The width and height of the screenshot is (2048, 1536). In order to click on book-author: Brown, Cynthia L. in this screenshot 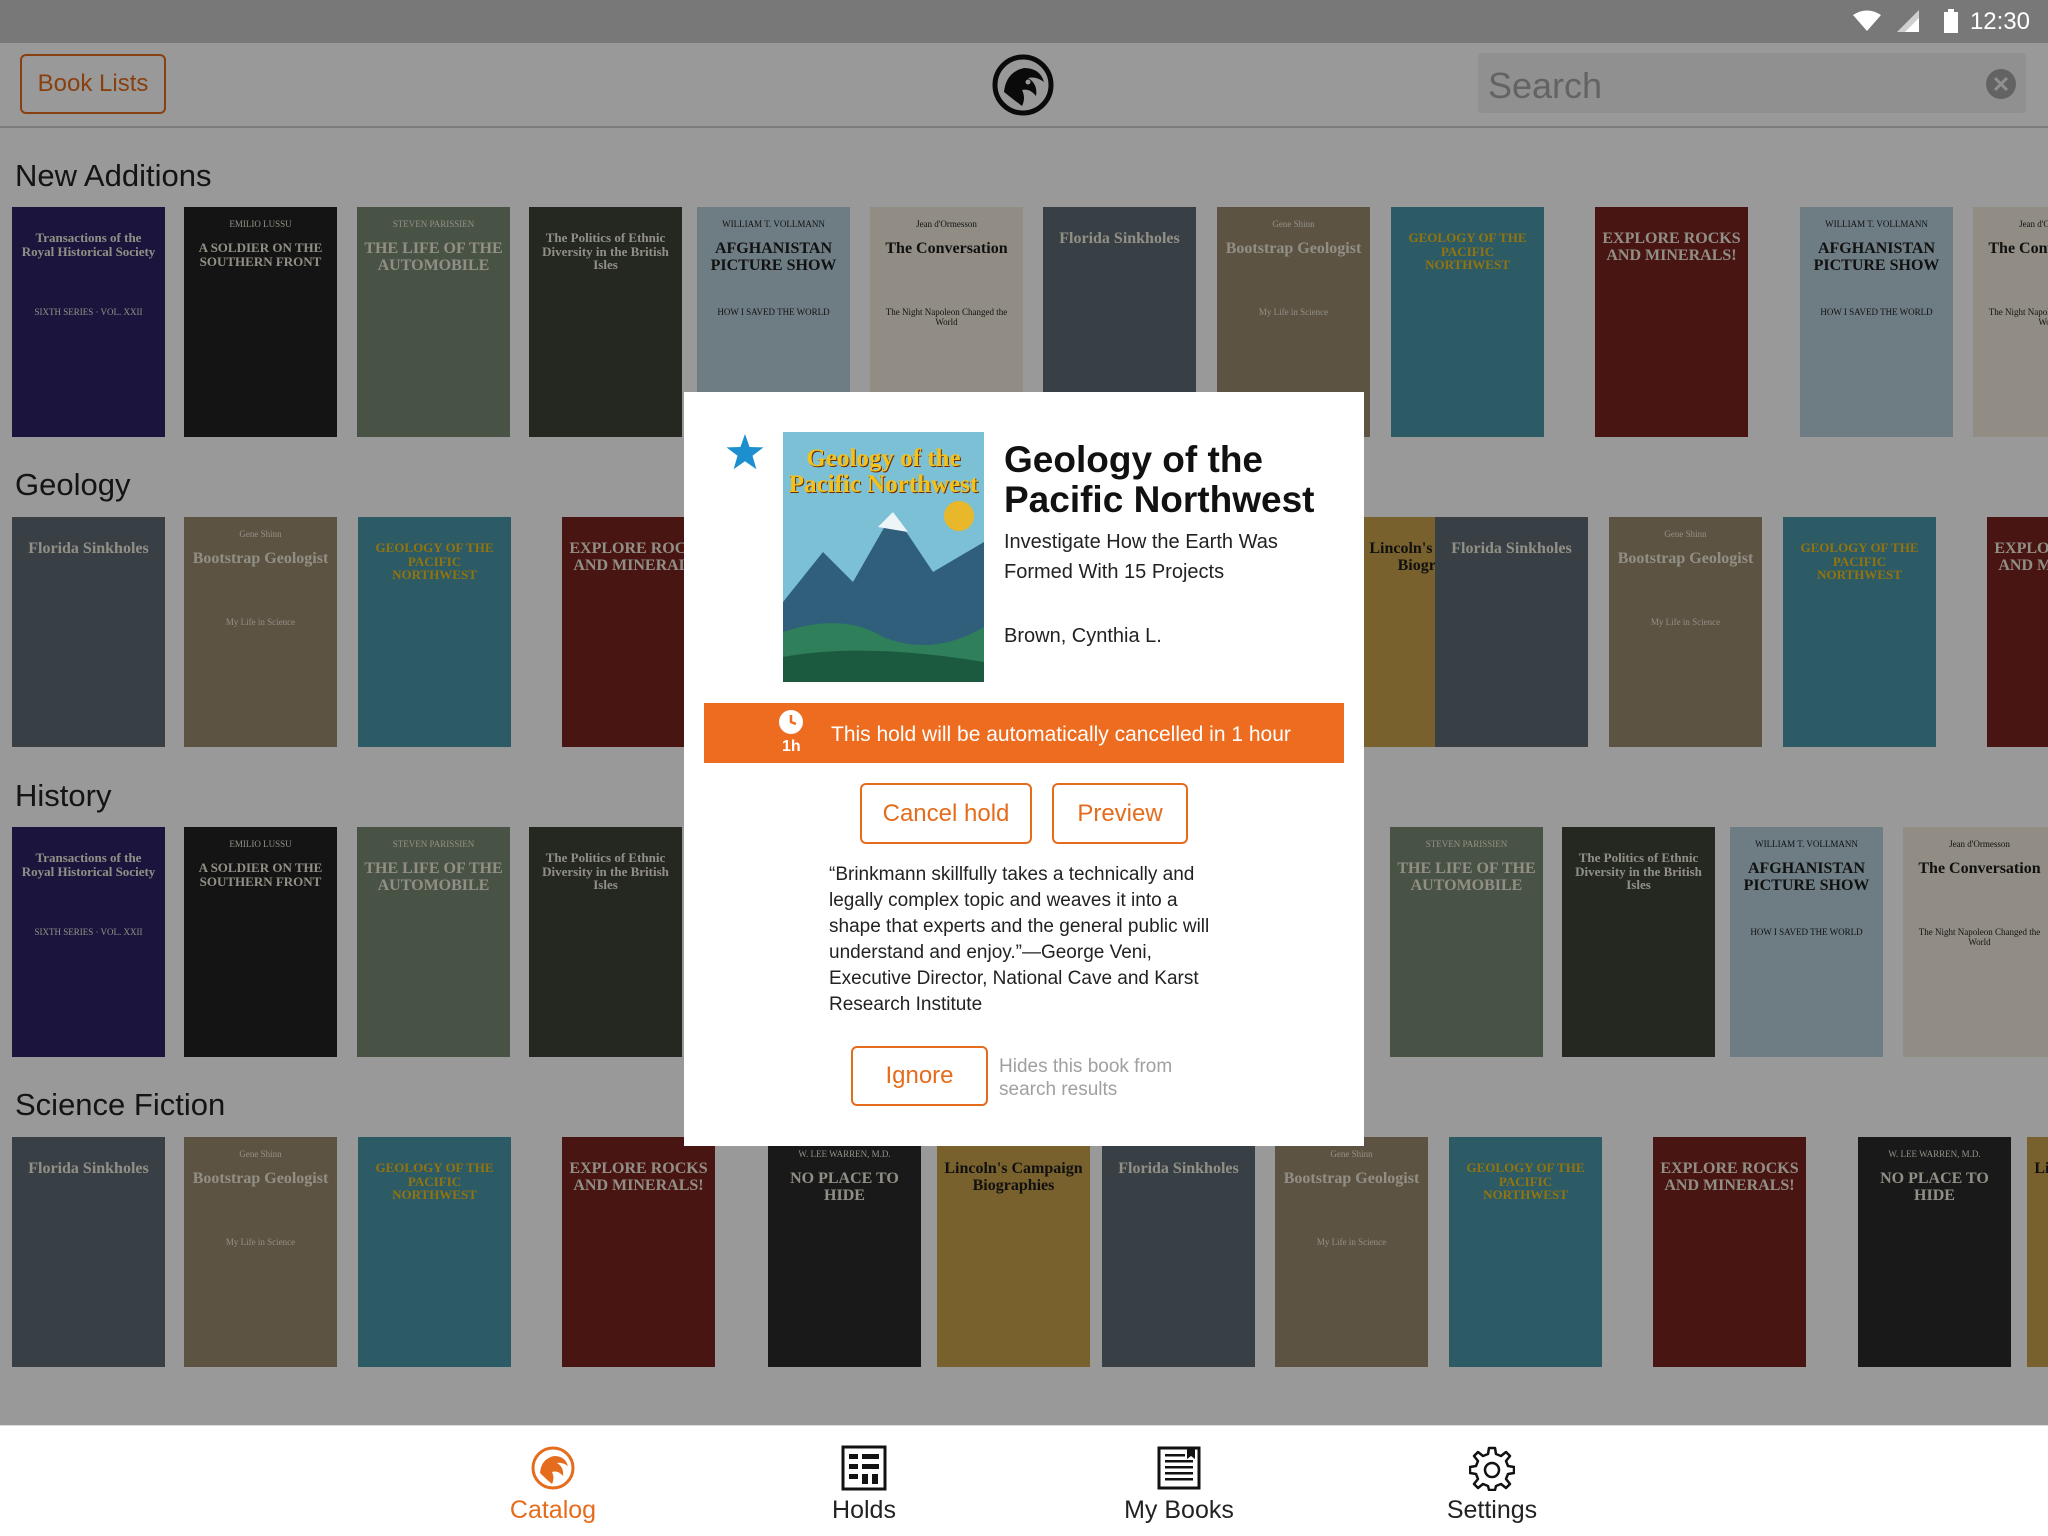, I will do `click(1083, 636)`.